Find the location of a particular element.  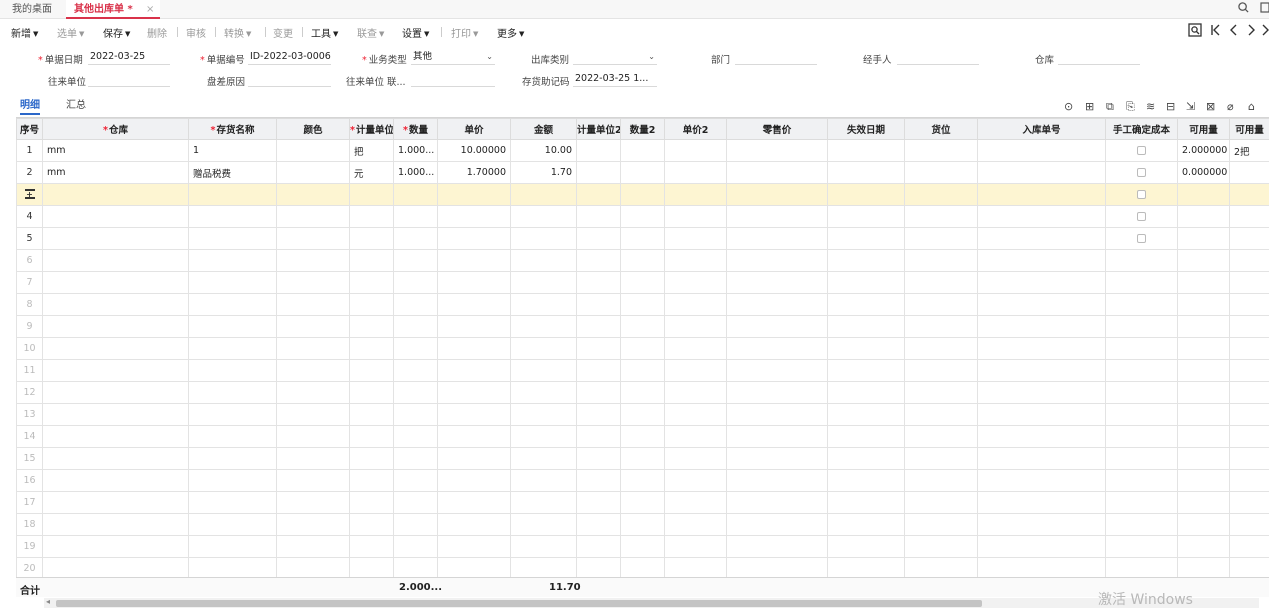

horizontal-scrollbar: ◂ is located at coordinates (651, 602).